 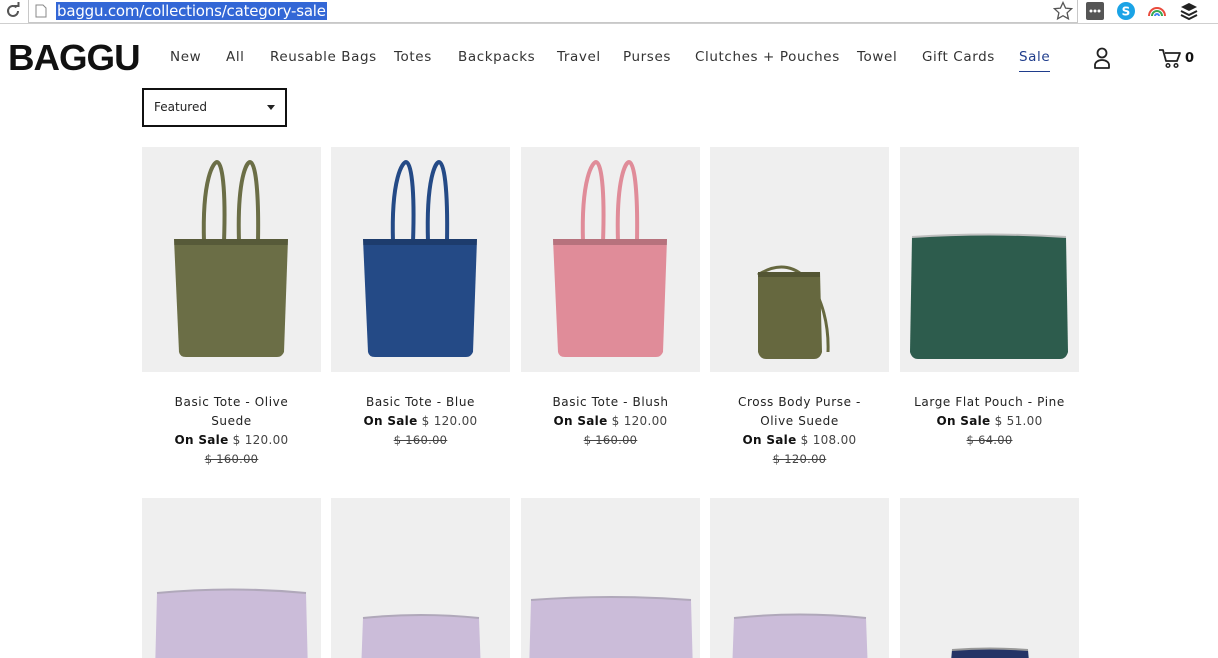 What do you see at coordinates (420, 402) in the screenshot?
I see `product-title: Basic Tote - Blue` at bounding box center [420, 402].